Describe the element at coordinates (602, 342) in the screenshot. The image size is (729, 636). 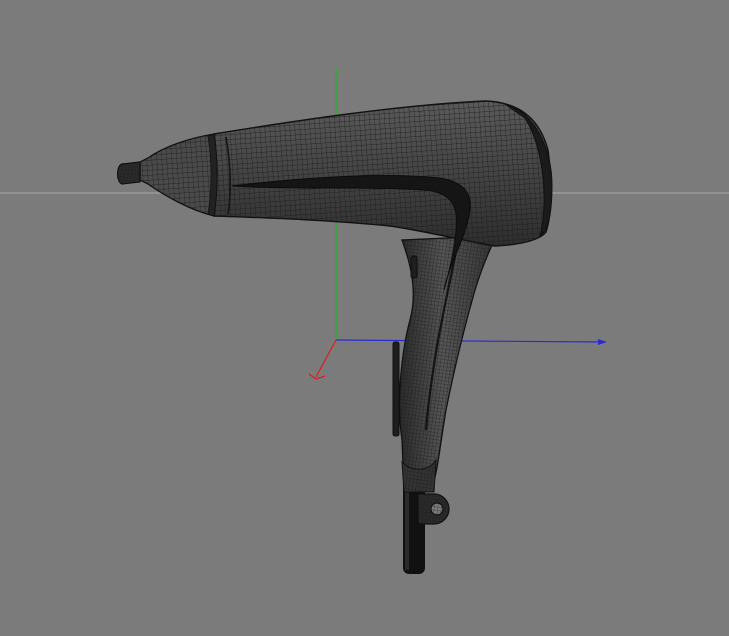
I see `x-axis-arrow` at that location.